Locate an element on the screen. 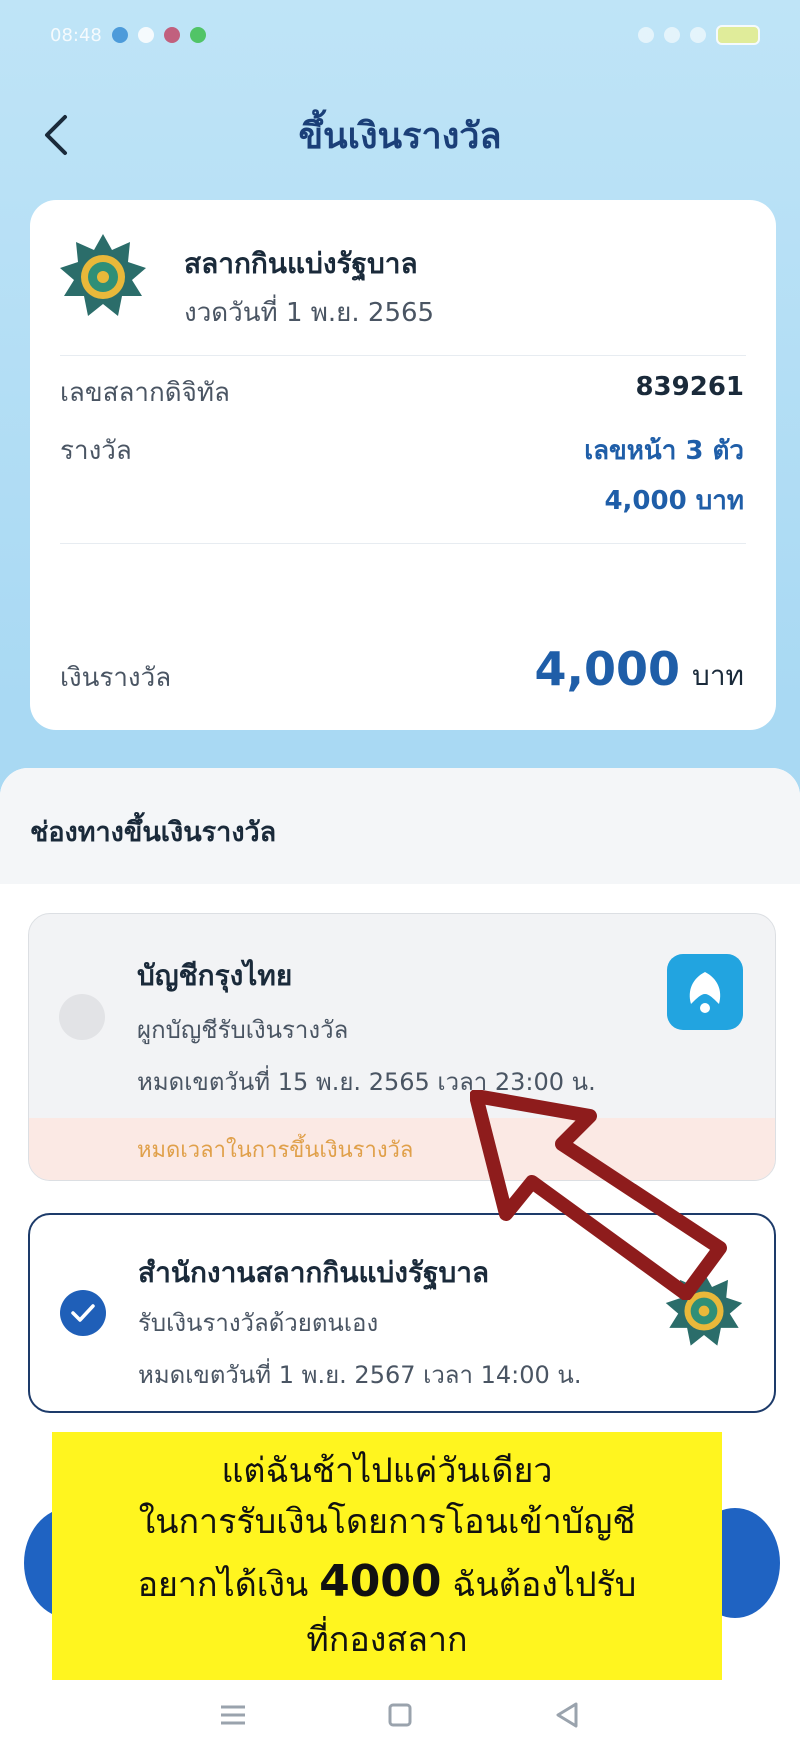 Image resolution: width=800 pixels, height=1749 pixels. status-left: 08:48 is located at coordinates (128, 35).